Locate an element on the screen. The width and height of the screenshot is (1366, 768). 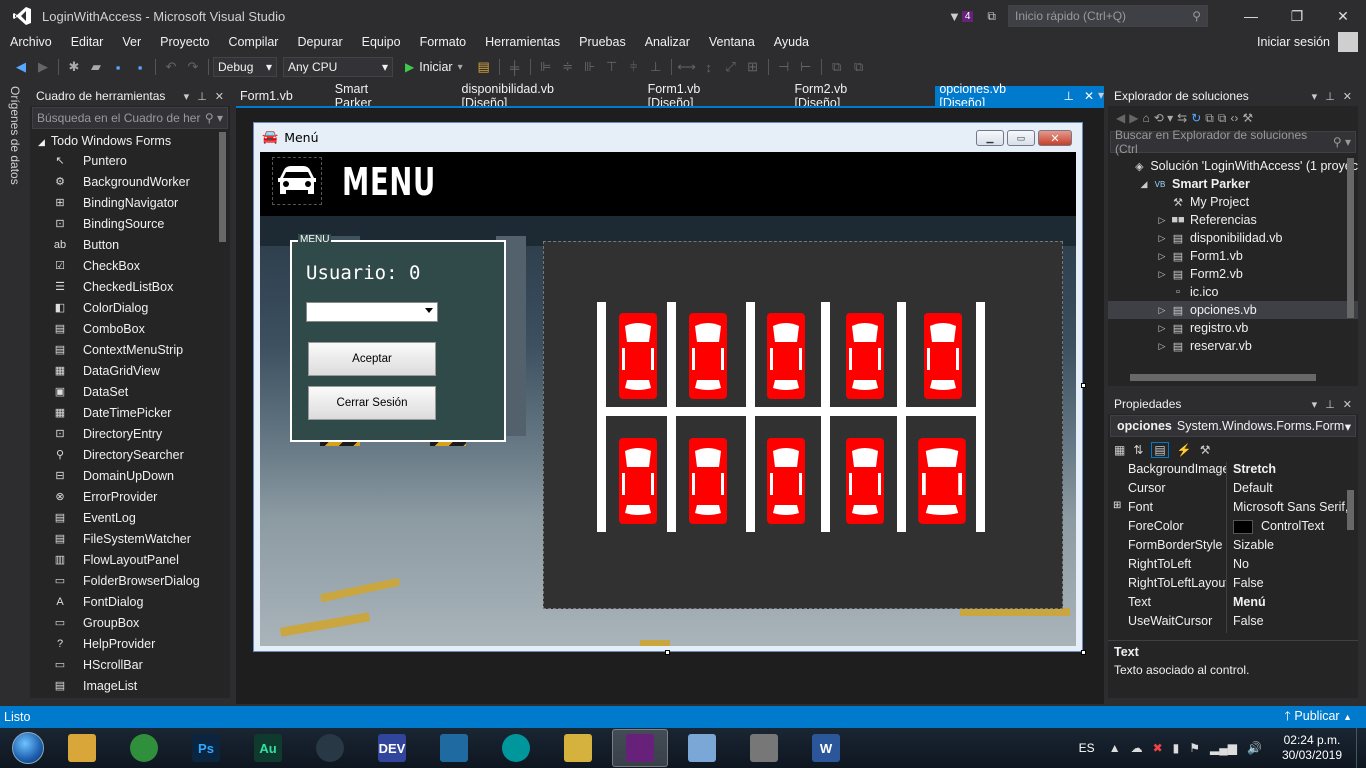
toolbox-item-flowlayoutpanel: ▥ FlowLayoutPanel is located at coordinates (130, 559).